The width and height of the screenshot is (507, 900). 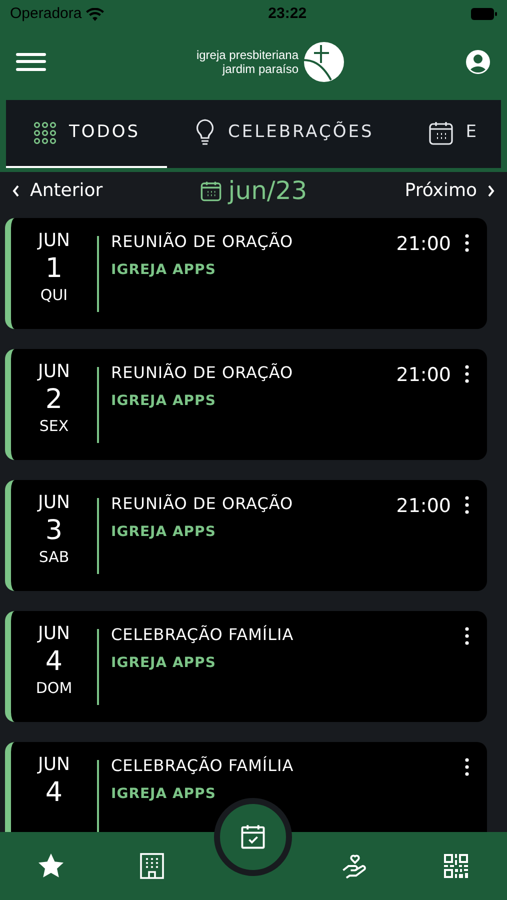 What do you see at coordinates (16, 190) in the screenshot?
I see `chevron-left-icon` at bounding box center [16, 190].